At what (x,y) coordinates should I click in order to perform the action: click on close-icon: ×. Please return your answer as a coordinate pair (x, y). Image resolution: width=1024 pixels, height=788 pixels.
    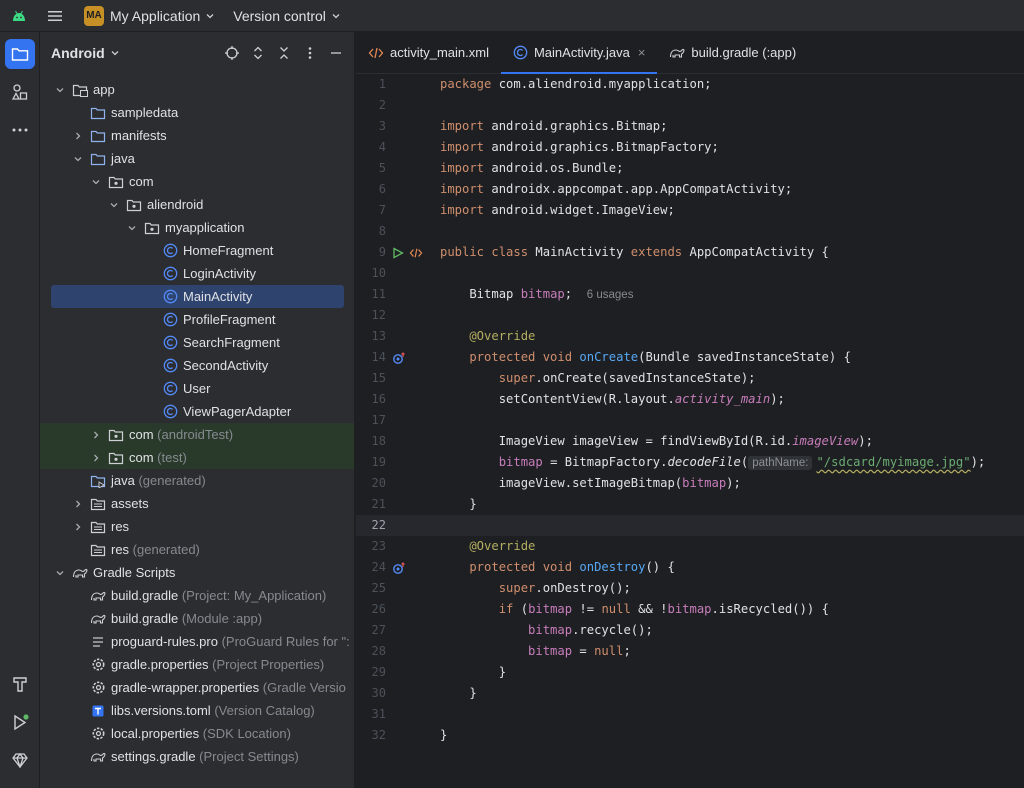
    Looking at the image, I should click on (642, 52).